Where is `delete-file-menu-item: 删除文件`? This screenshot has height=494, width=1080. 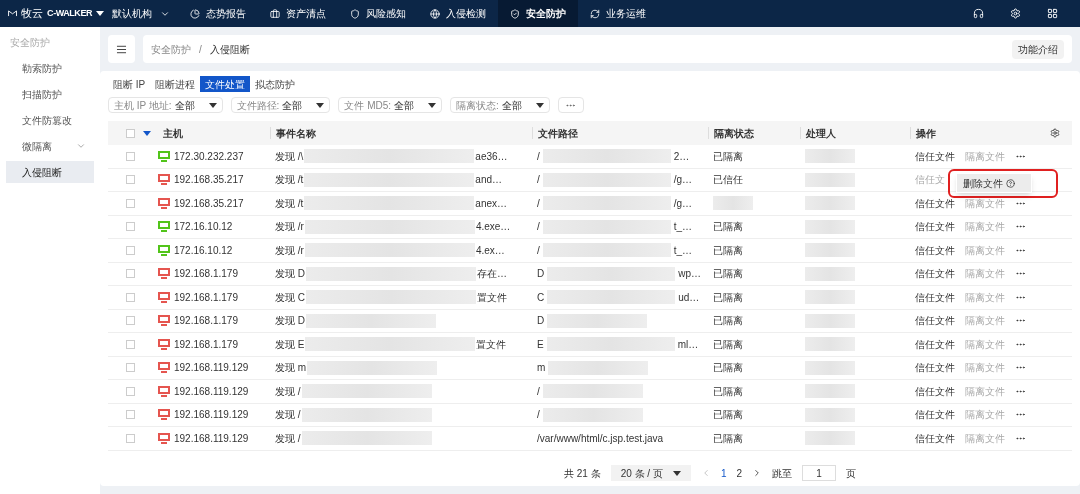
delete-file-menu-item: 删除文件 is located at coordinates (994, 183).